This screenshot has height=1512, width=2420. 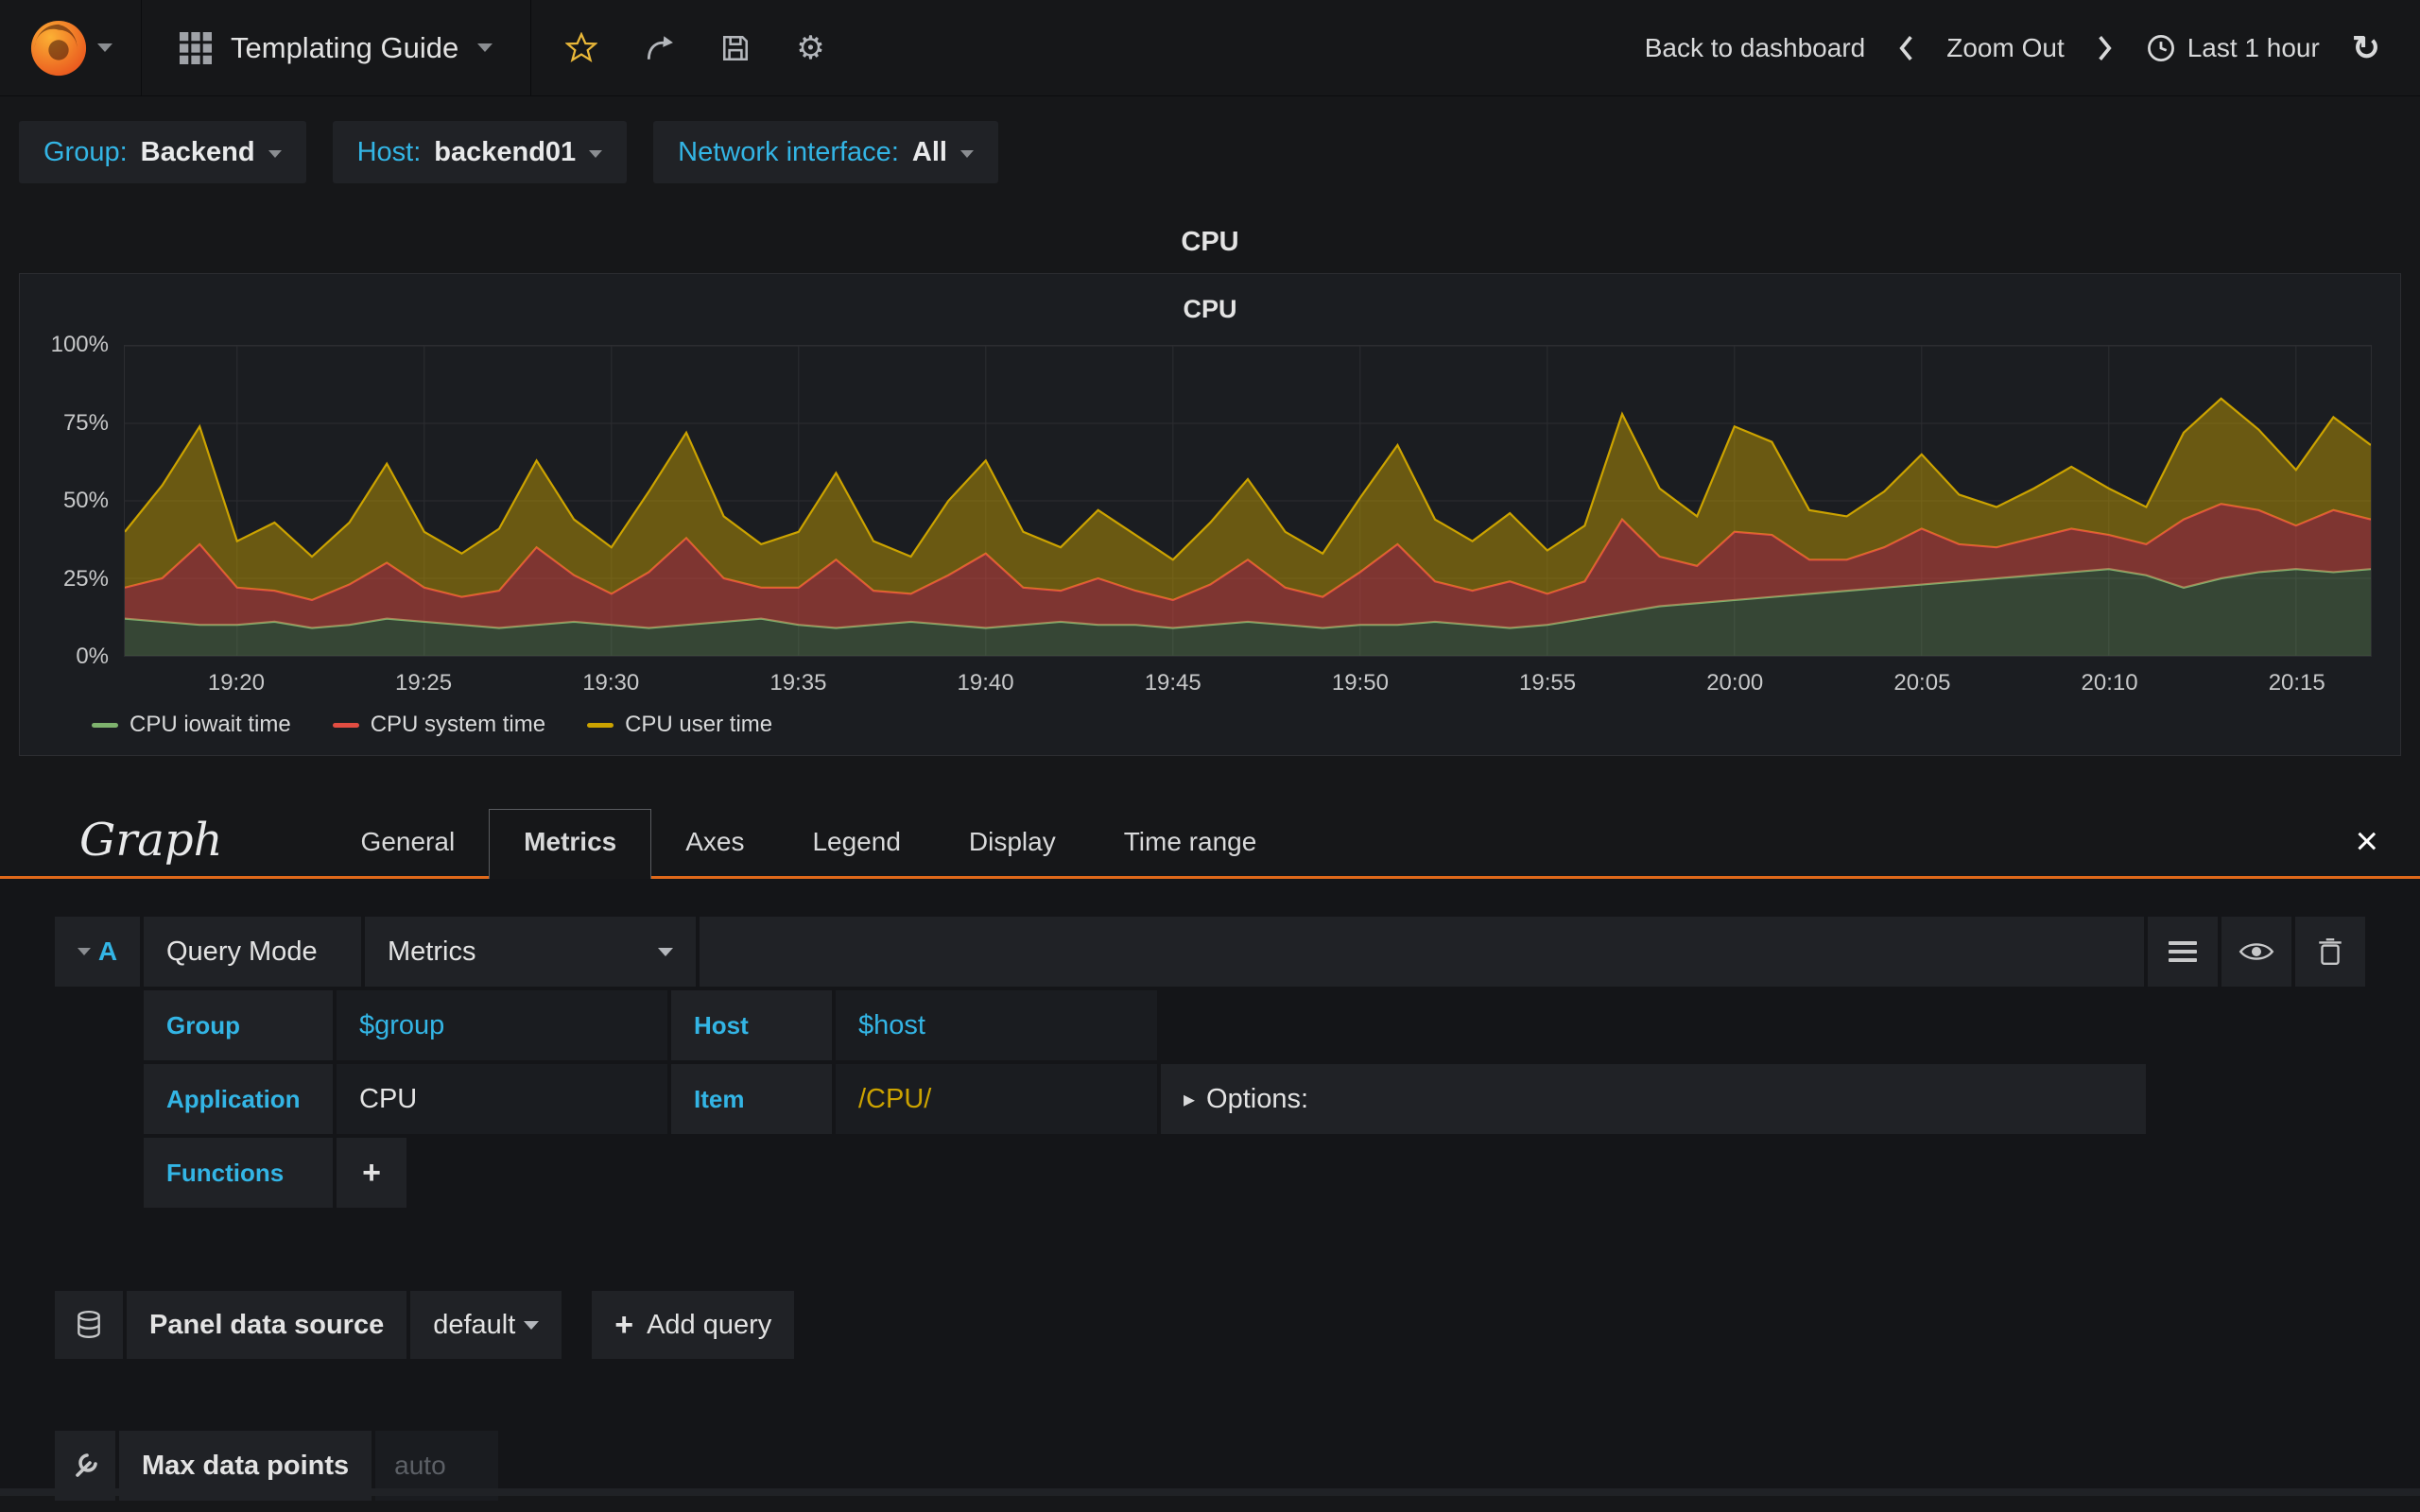 What do you see at coordinates (1653, 1099) in the screenshot?
I see `options-toggle: ▸ Options:` at bounding box center [1653, 1099].